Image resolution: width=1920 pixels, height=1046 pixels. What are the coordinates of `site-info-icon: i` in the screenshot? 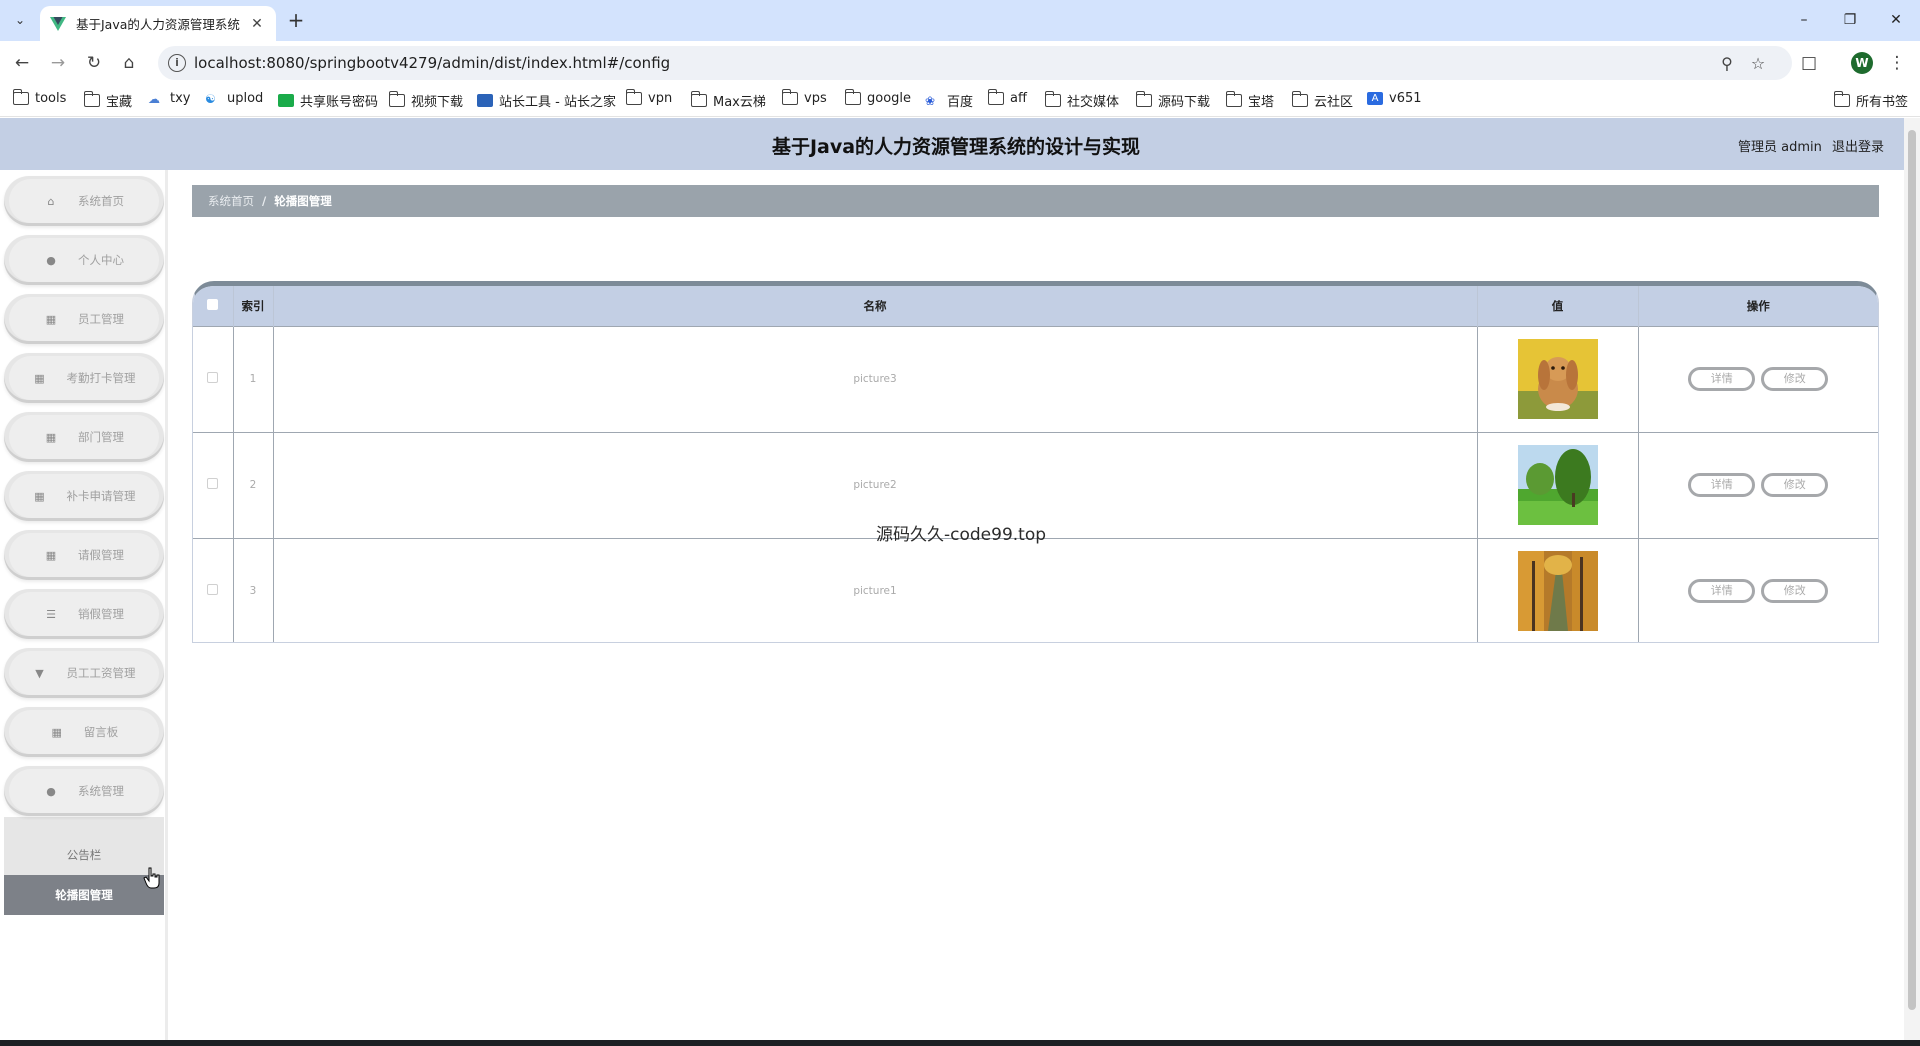 It's located at (177, 63).